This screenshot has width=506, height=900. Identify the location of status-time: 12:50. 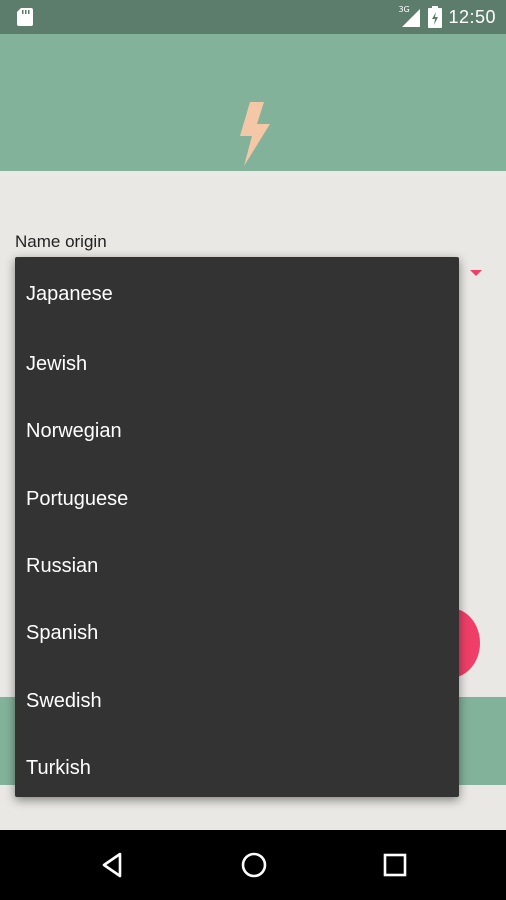
(472, 16).